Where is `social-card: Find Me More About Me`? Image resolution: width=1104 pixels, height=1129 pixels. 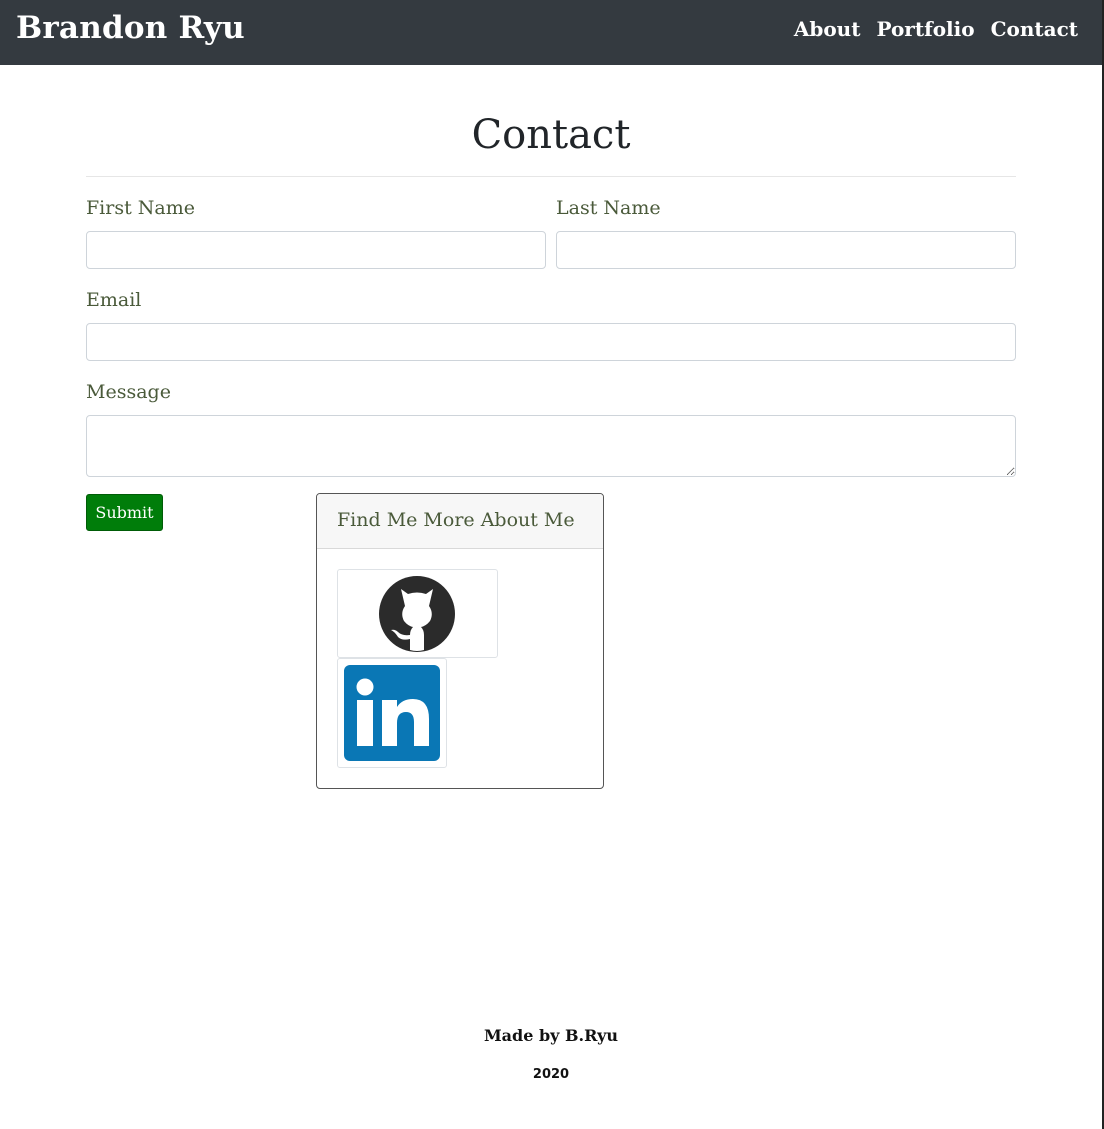 social-card: Find Me More About Me is located at coordinates (460, 641).